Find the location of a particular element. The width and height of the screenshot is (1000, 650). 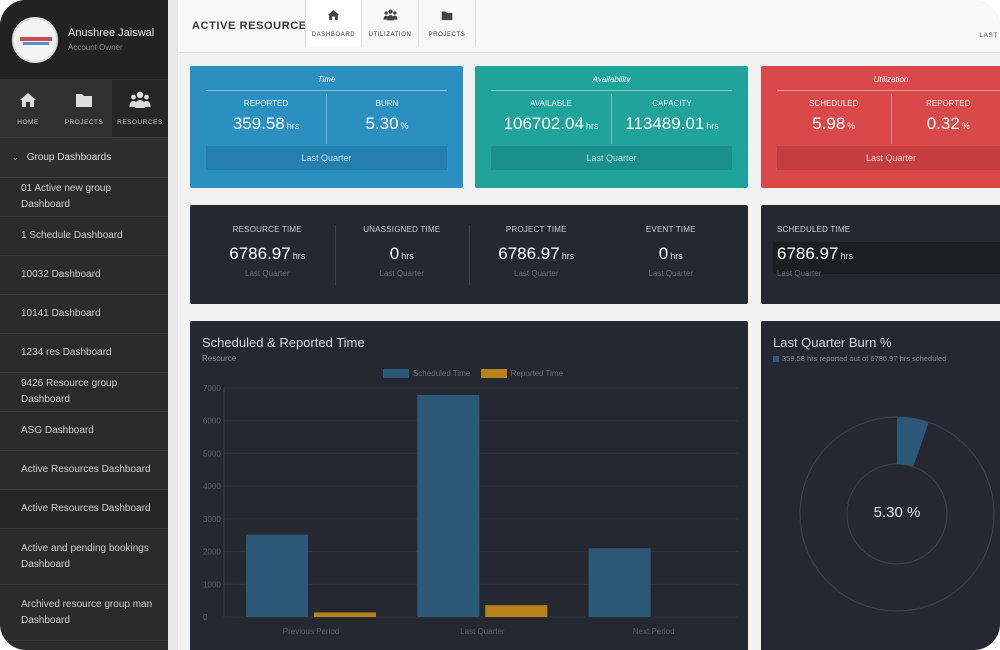

stat-label: RESOURCE TIME is located at coordinates (267, 229).